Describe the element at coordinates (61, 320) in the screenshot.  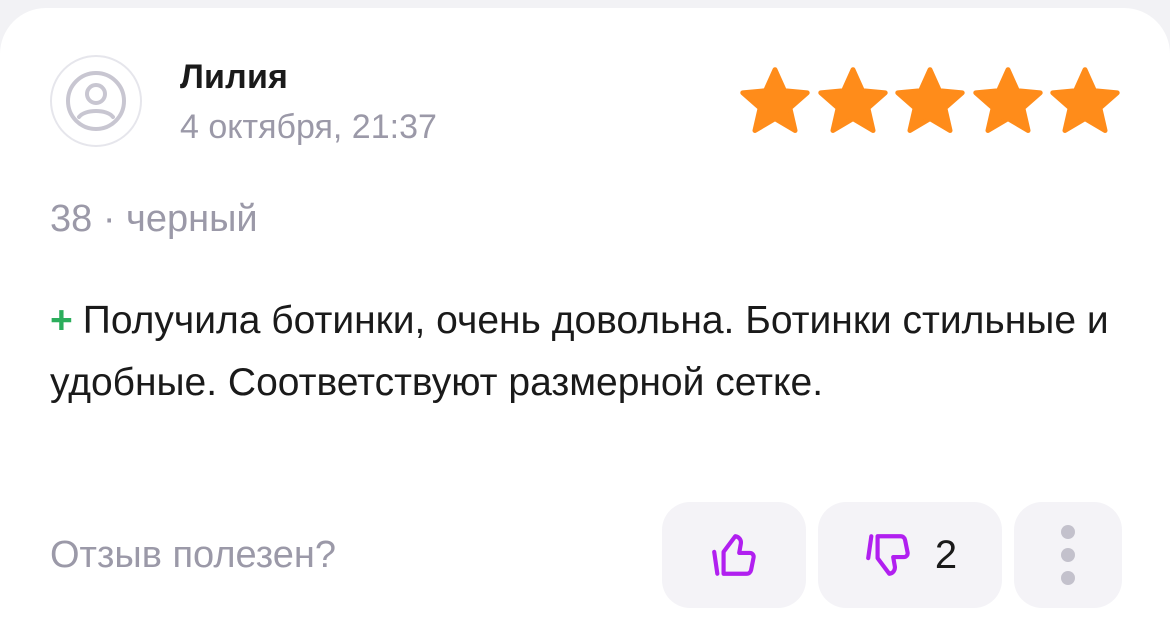
I see `plus-marker: +` at that location.